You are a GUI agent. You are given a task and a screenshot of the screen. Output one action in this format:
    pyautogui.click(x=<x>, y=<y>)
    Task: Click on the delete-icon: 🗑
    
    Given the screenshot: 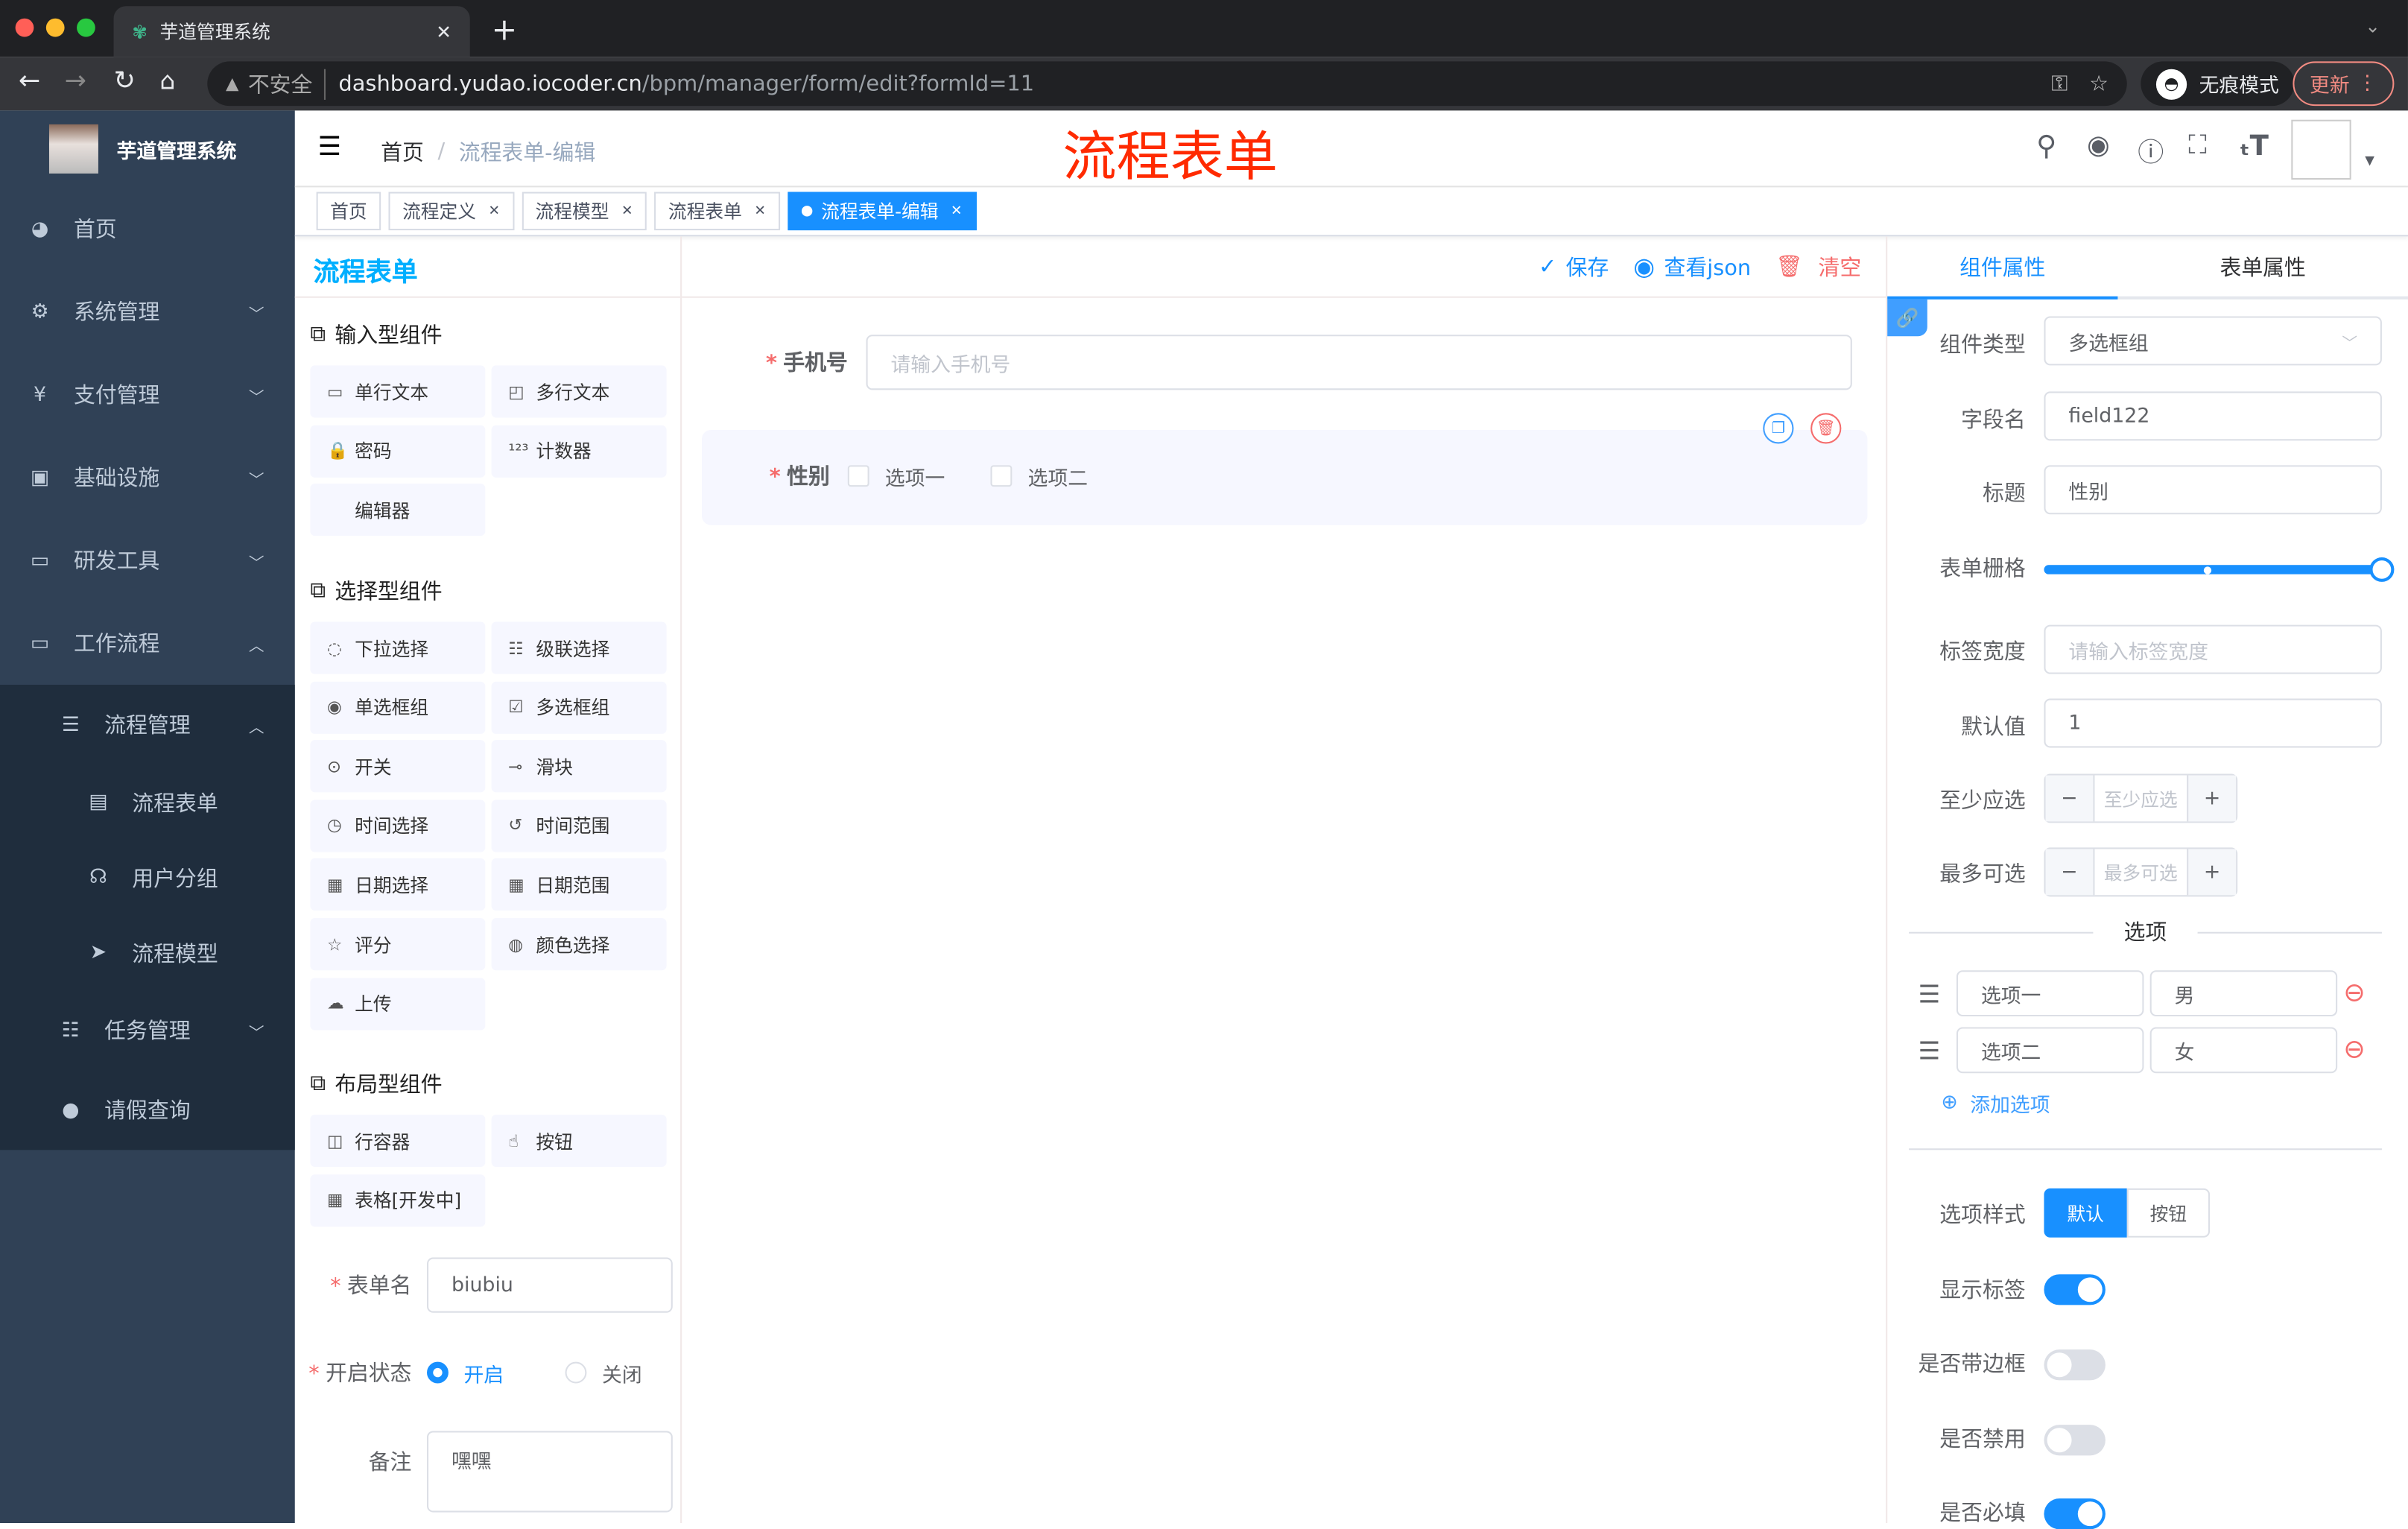 What is the action you would take?
    pyautogui.click(x=1826, y=428)
    